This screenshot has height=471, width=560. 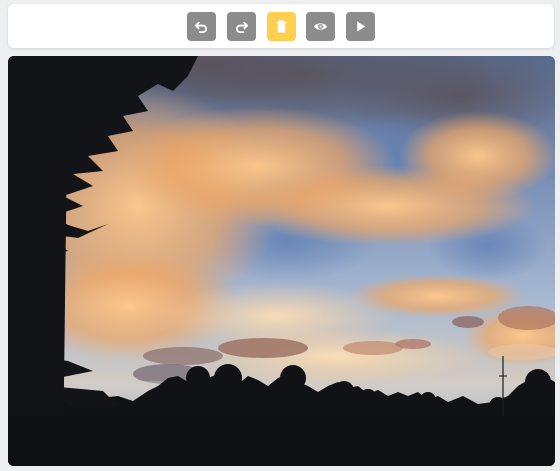 I want to click on play-icon, so click(x=361, y=26).